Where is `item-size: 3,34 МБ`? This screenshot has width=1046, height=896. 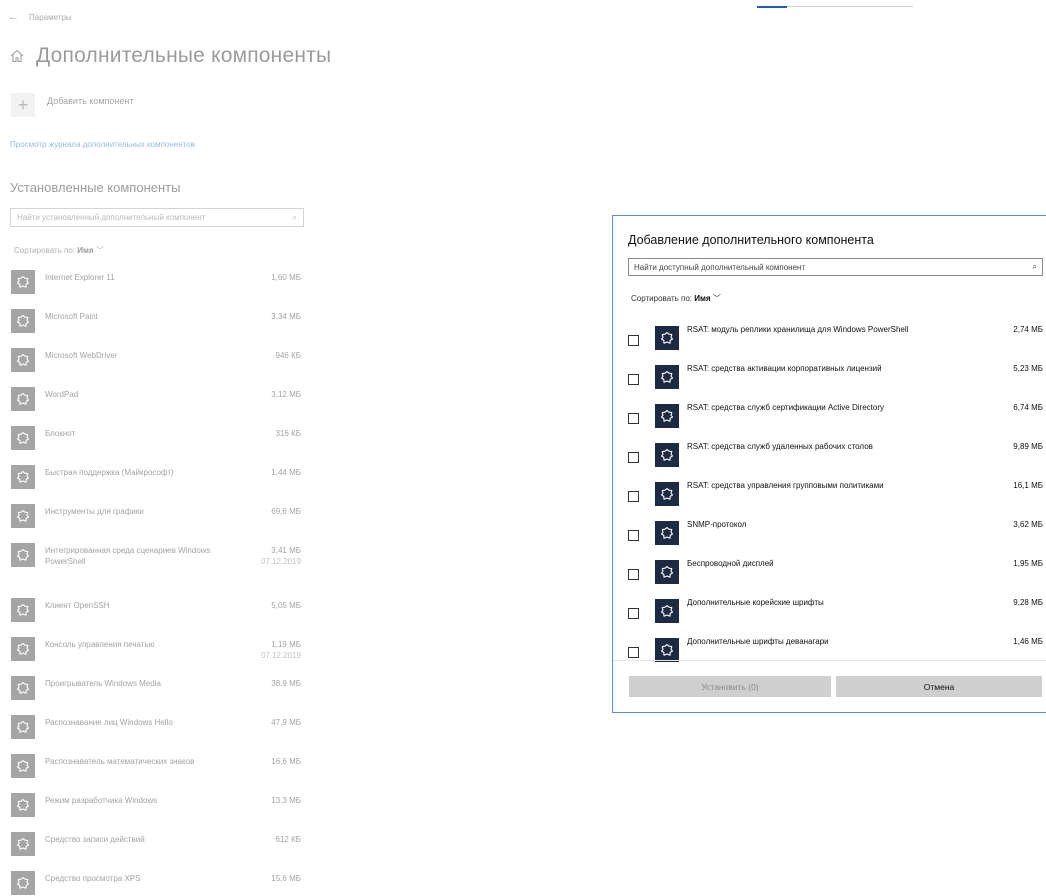
item-size: 3,34 МБ is located at coordinates (286, 316).